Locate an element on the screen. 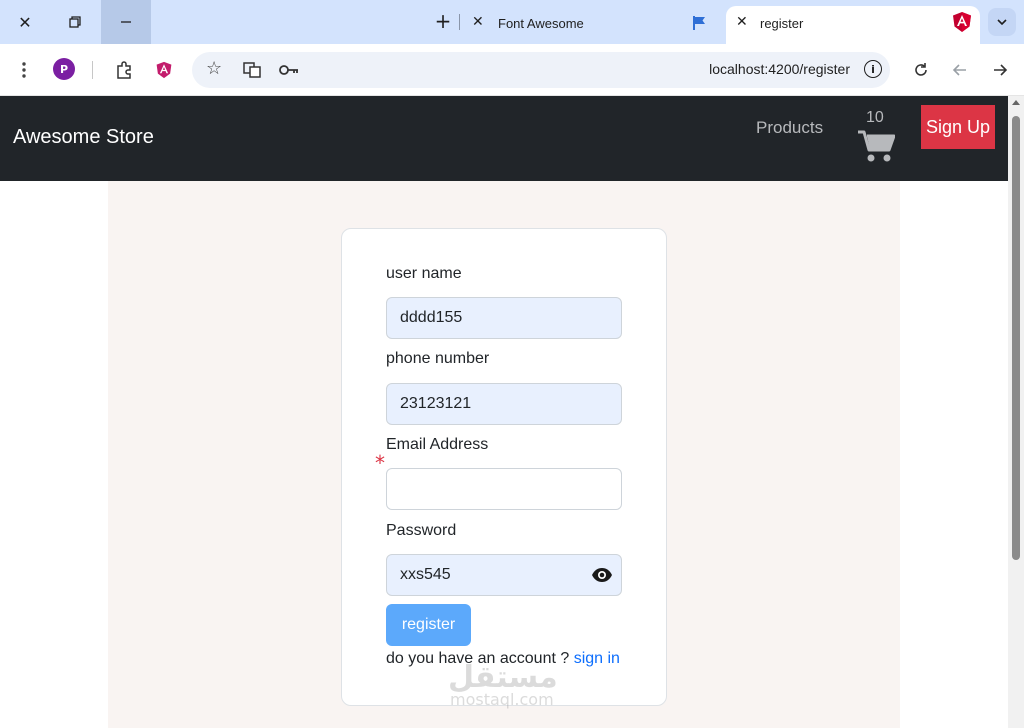  email-label: Email Address is located at coordinates (437, 444).